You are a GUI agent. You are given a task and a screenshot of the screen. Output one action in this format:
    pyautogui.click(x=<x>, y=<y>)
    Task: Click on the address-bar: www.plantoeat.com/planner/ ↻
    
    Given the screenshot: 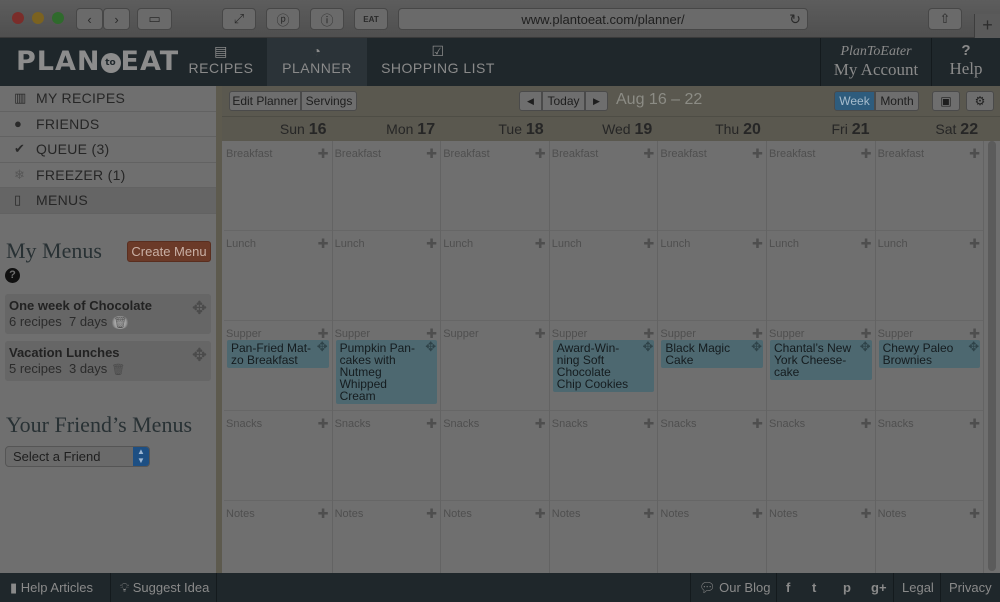 What is the action you would take?
    pyautogui.click(x=603, y=19)
    